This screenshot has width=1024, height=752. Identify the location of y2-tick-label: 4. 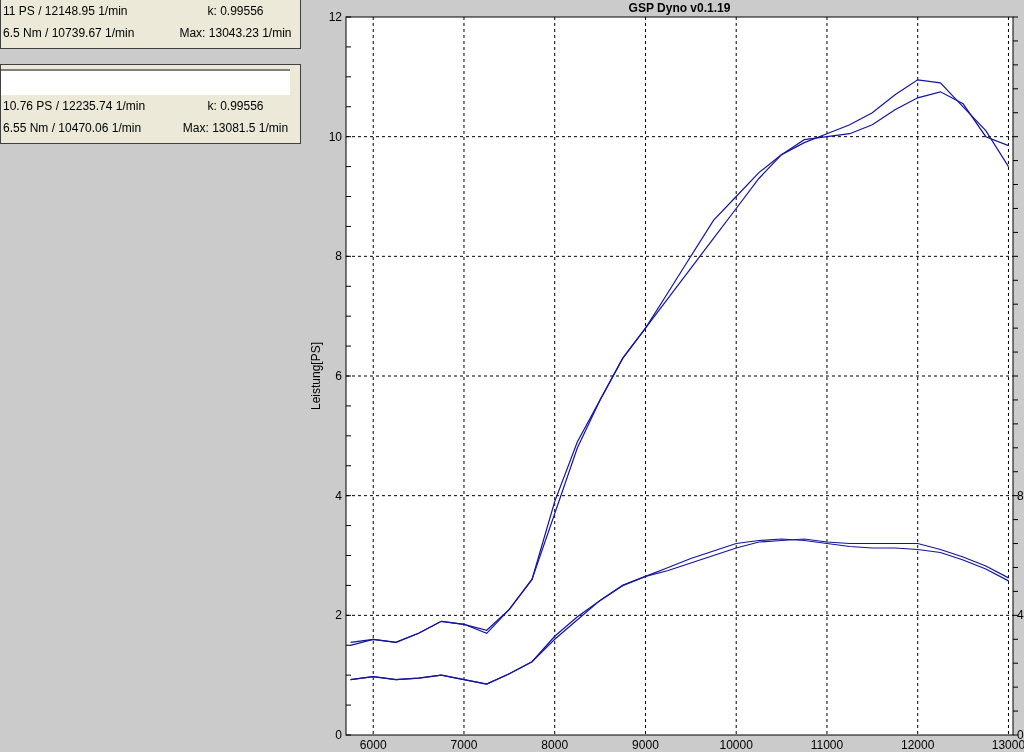
(1020, 615).